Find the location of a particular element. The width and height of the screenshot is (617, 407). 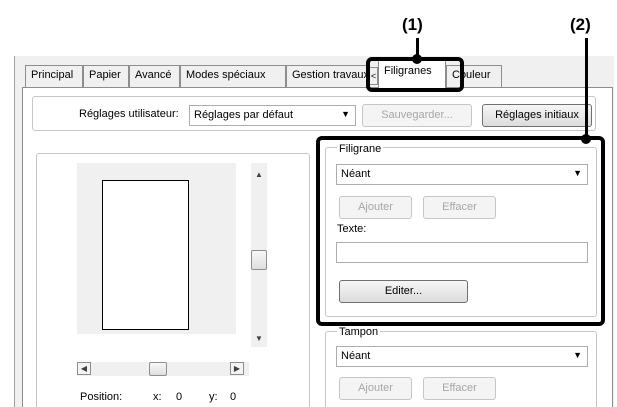

scroll-down-arrow-icon: ▼ is located at coordinates (259, 338).